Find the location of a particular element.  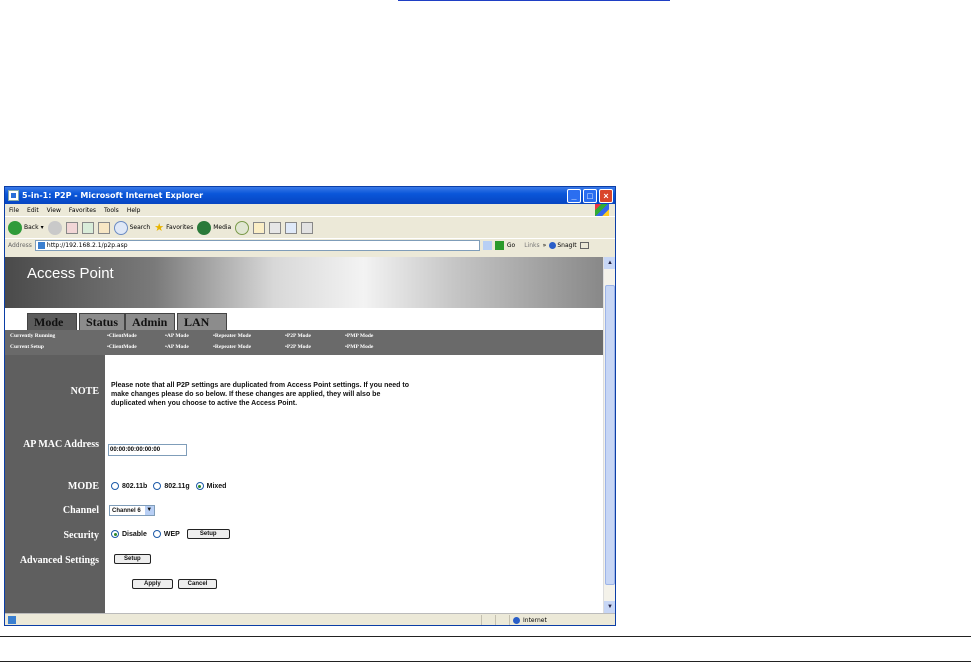

page-header: Access Point is located at coordinates (304, 282).